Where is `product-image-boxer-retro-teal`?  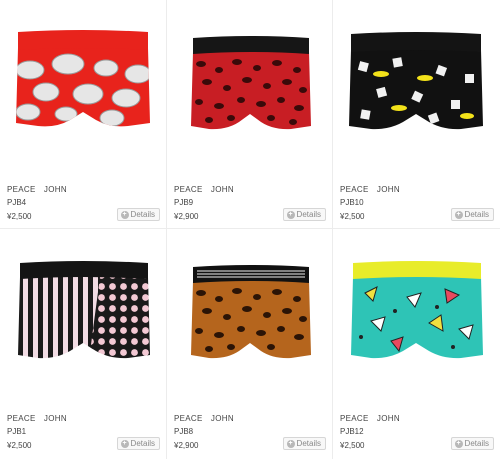
product-image-boxer-retro-teal is located at coordinates (416, 317).